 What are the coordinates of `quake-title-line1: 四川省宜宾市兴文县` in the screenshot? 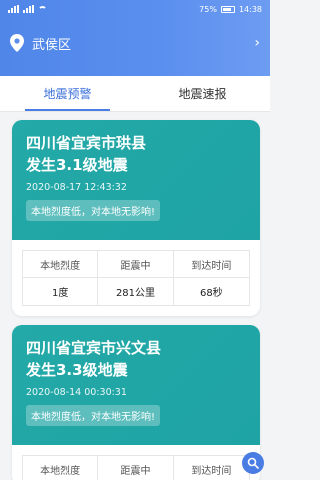 It's located at (94, 348).